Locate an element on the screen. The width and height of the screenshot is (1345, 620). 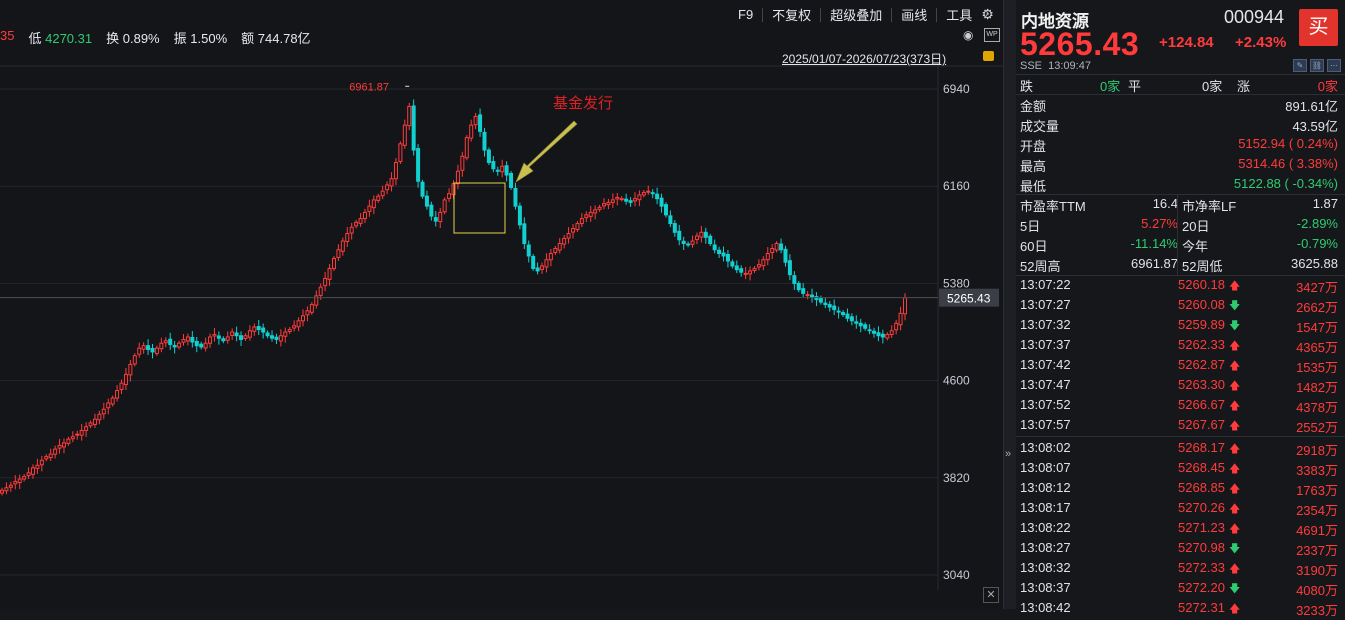
tick-row: 13:08:12 5268.85 🡅 1763万 is located at coordinates (1179, 490).